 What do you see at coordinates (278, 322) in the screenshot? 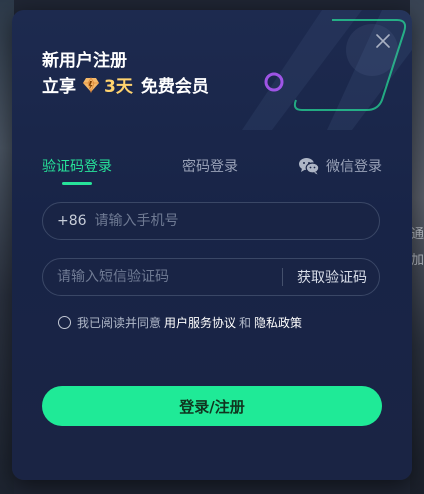
I see `privacy-link: 隐私政策` at bounding box center [278, 322].